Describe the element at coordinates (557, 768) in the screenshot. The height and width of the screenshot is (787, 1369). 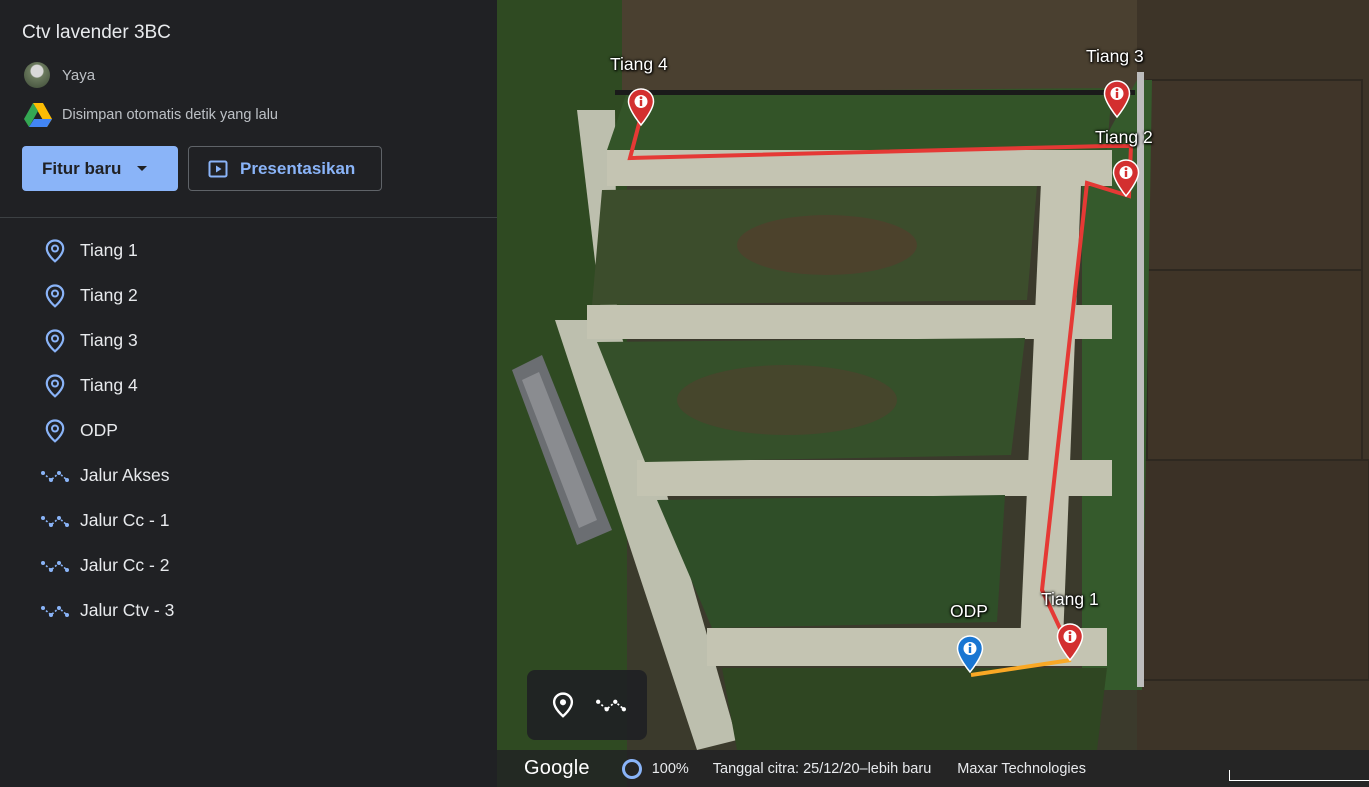
I see `google-logo: Google` at that location.